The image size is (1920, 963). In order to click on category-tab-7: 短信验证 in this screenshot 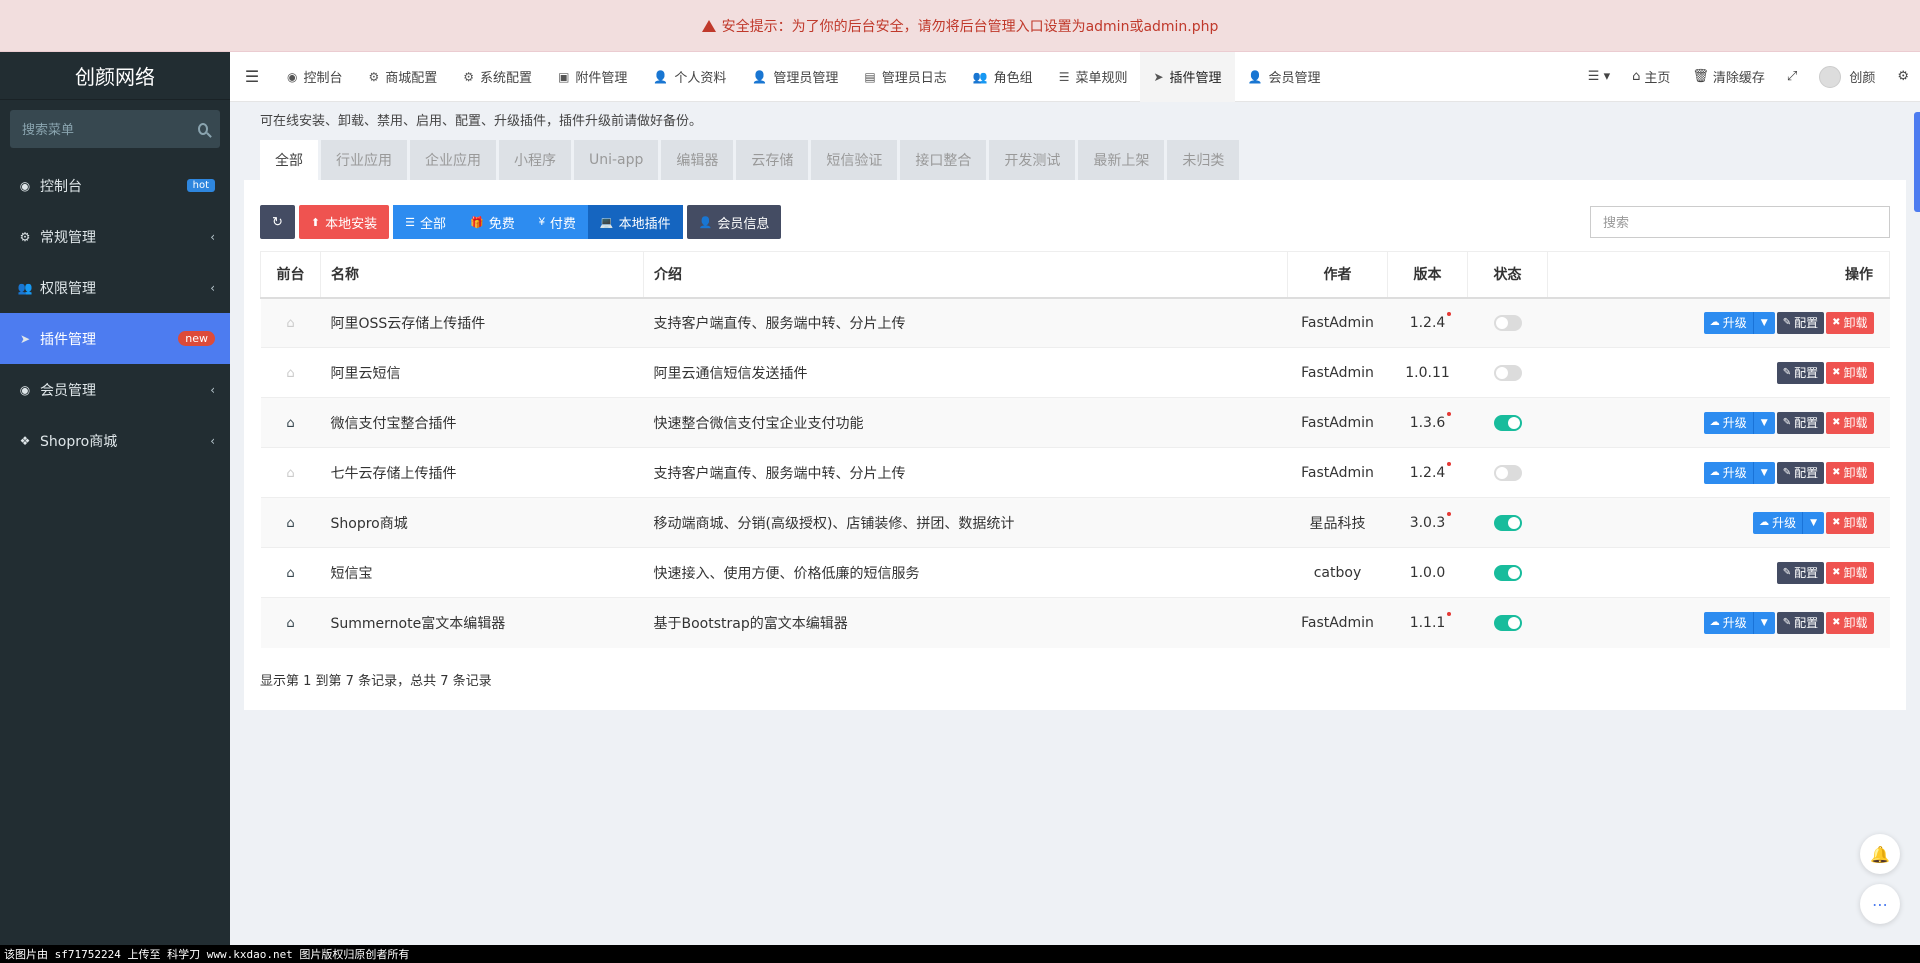, I will do `click(854, 160)`.